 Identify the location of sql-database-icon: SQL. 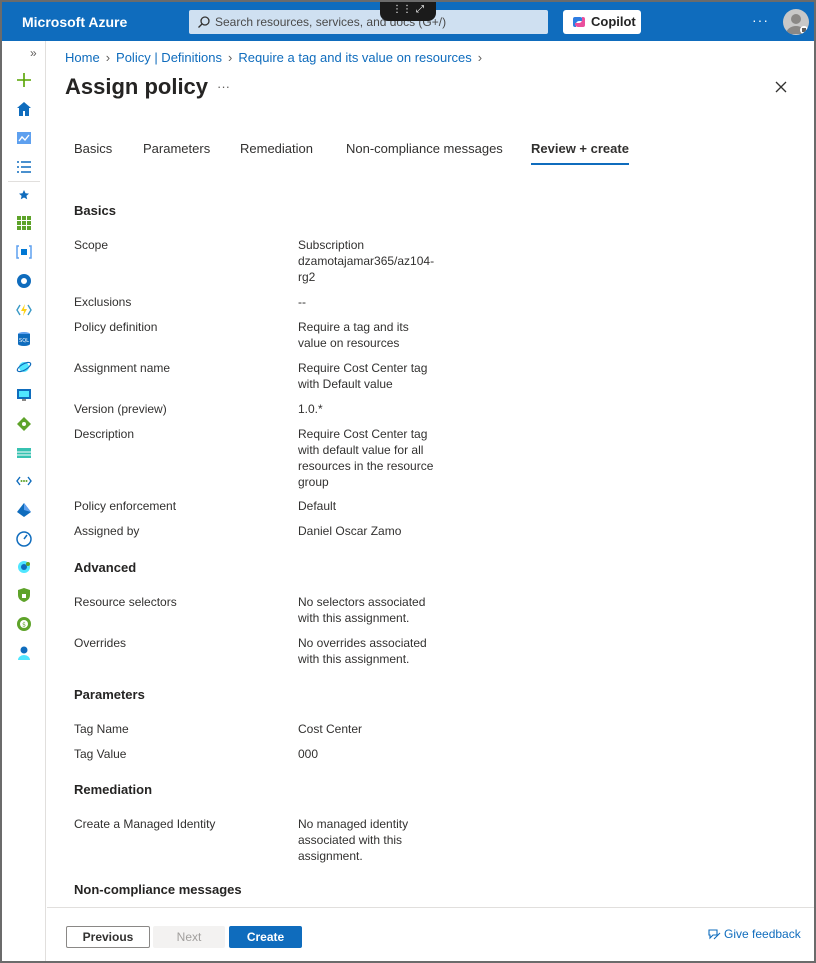
(24, 339).